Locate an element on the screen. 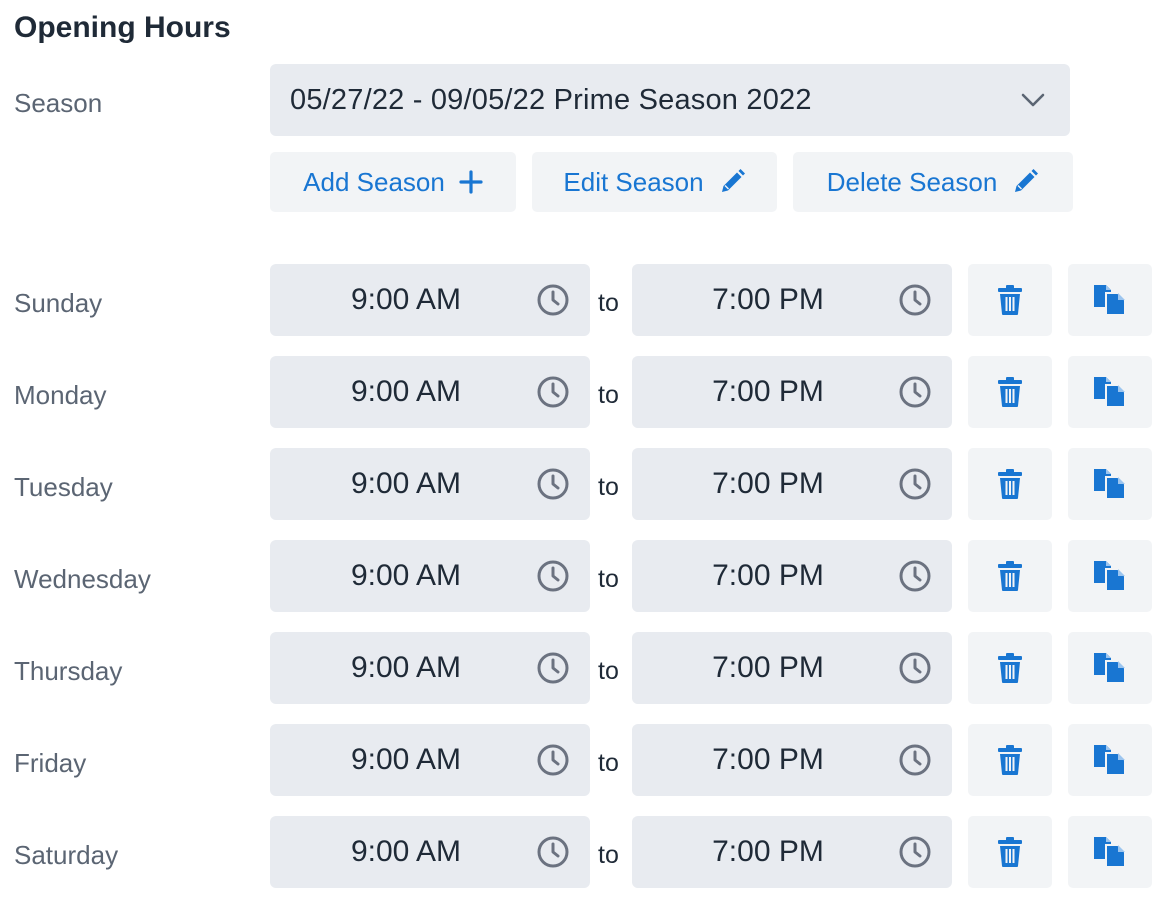 Image resolution: width=1168 pixels, height=910 pixels. open-time-input-wednesday: 9:00 AM is located at coordinates (430, 576).